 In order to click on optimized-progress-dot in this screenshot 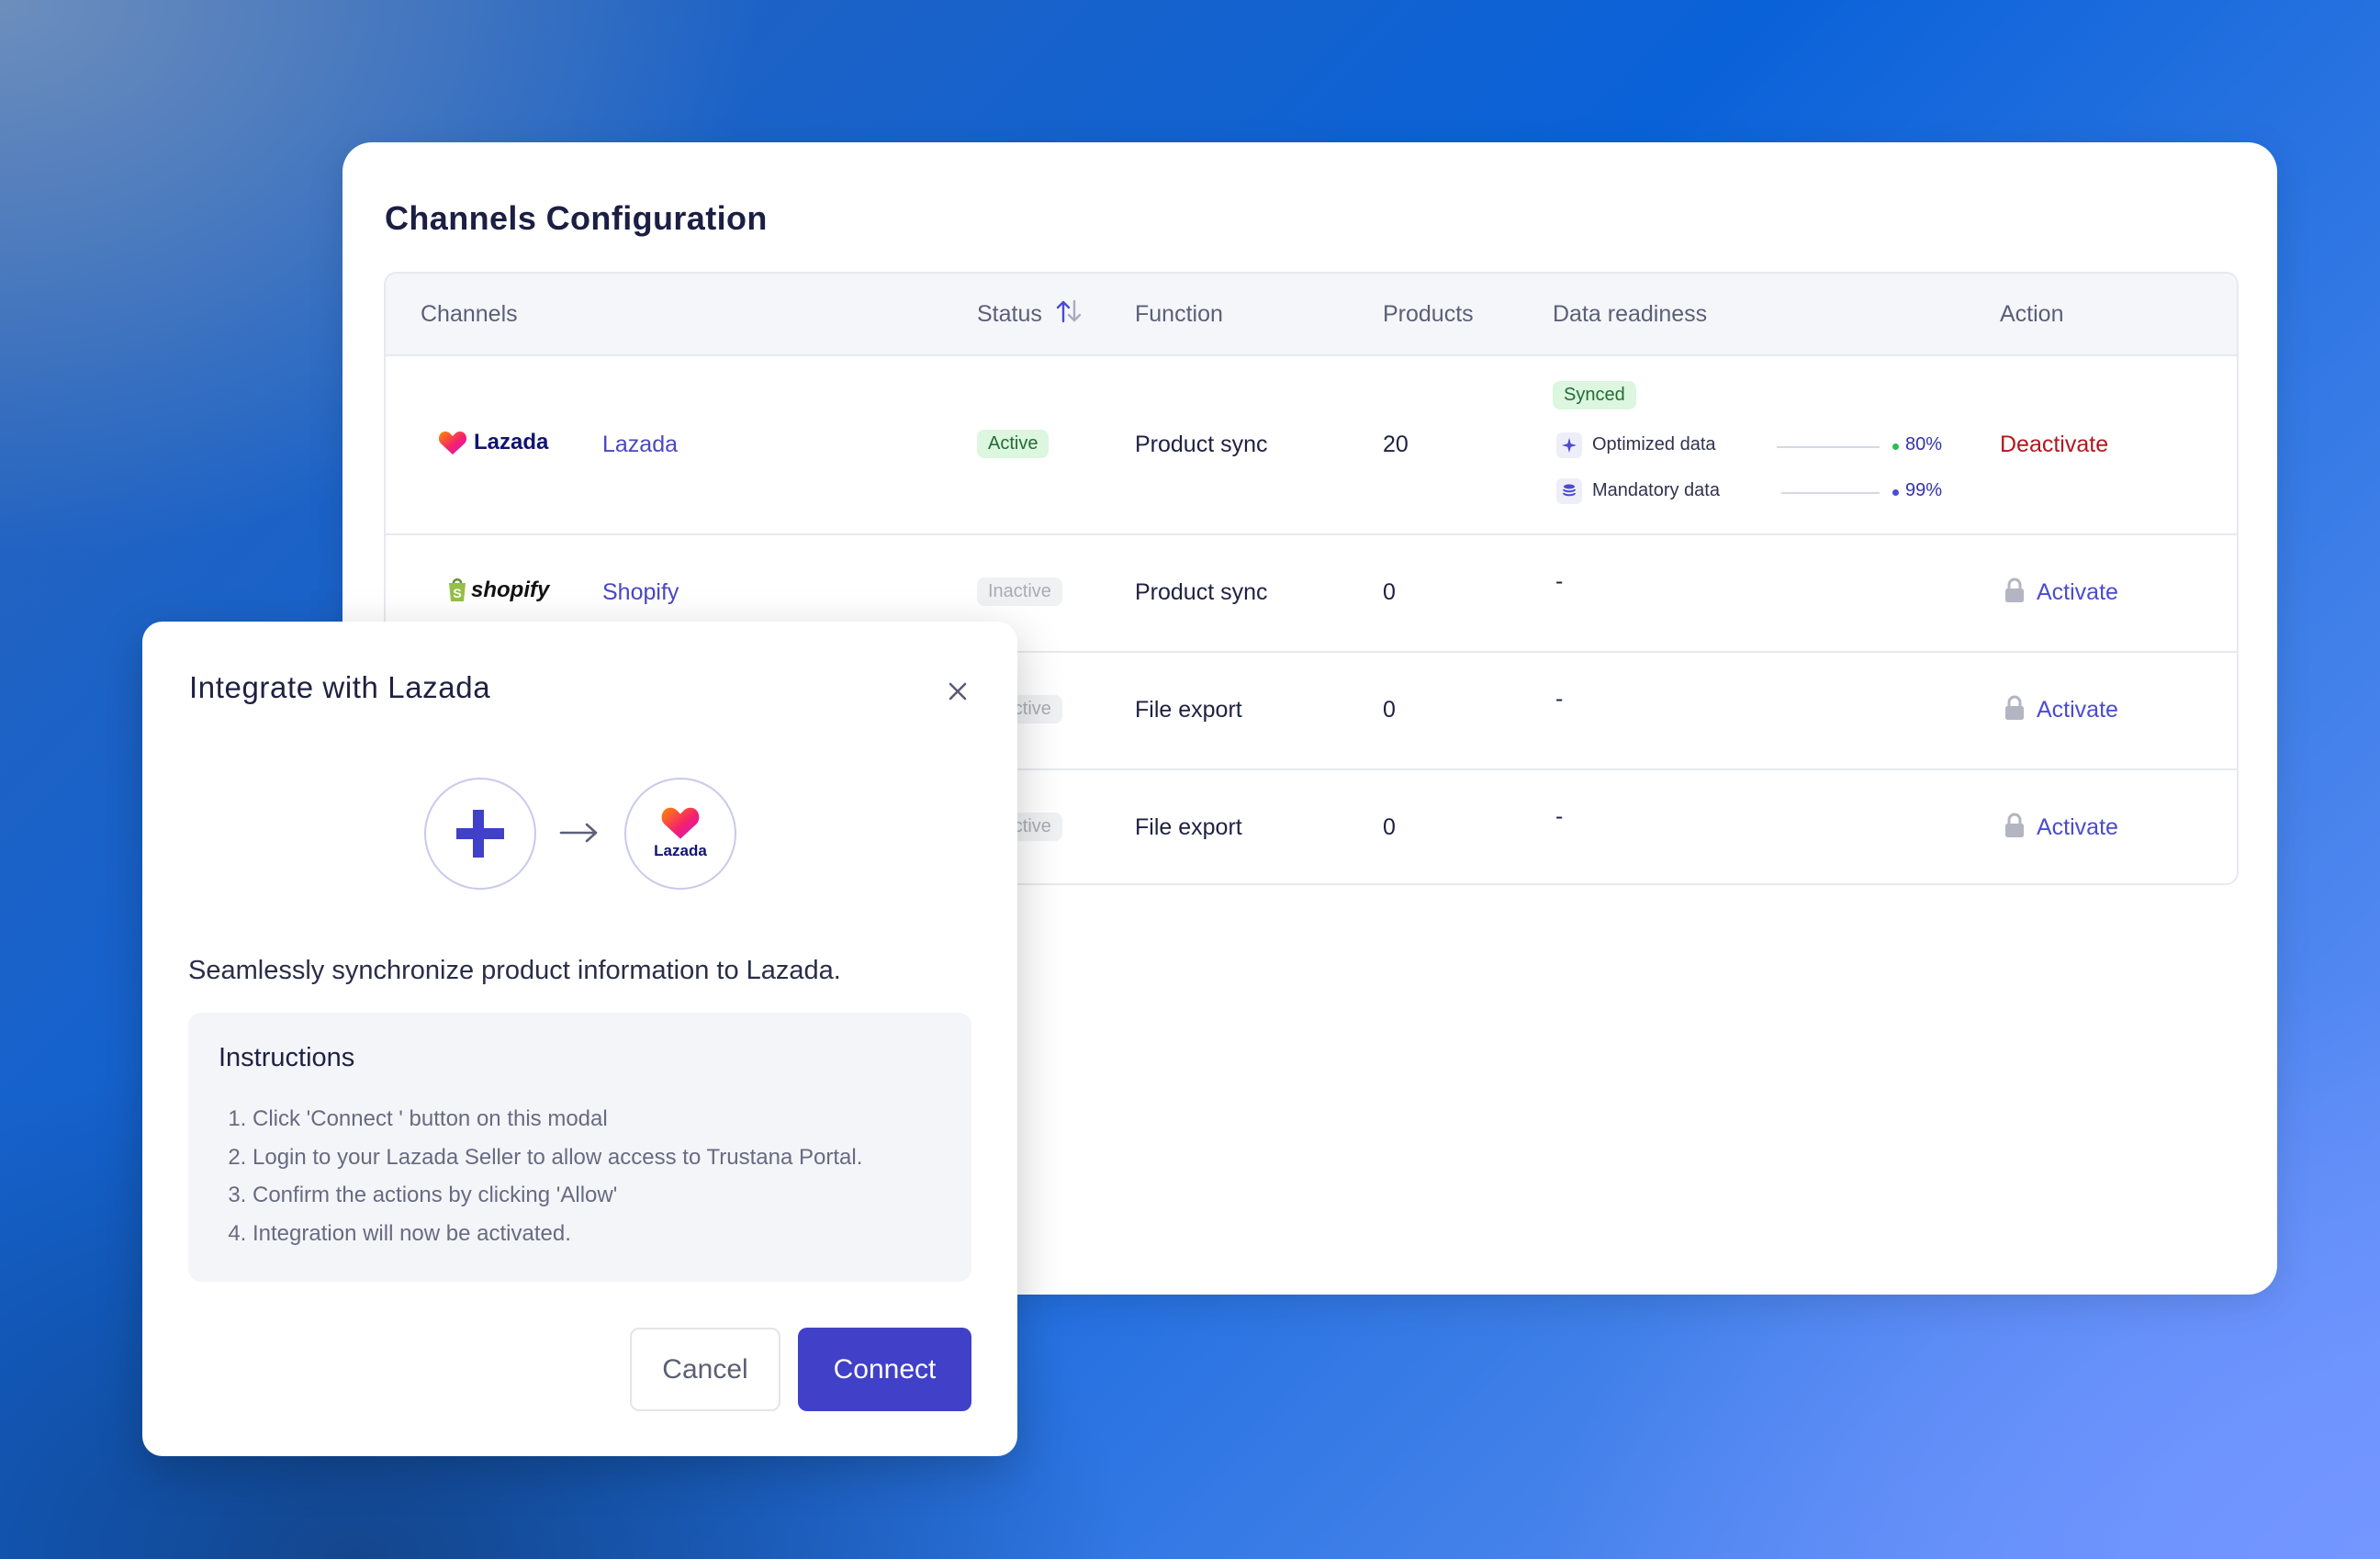, I will do `click(1895, 446)`.